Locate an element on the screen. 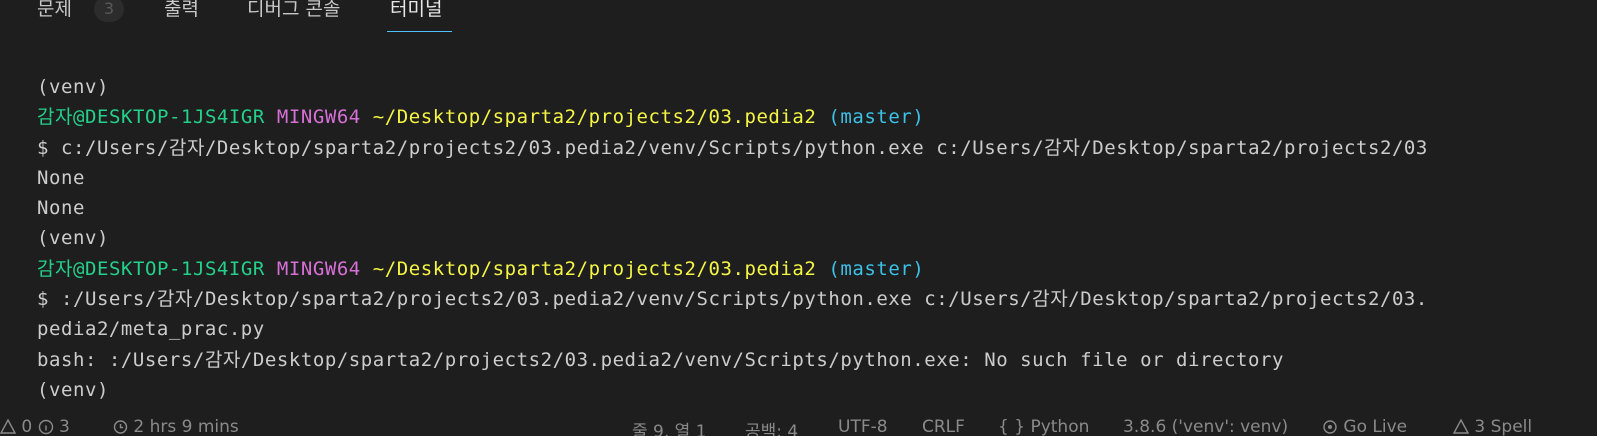 This screenshot has width=1597, height=436. spell-status: 3 Spell is located at coordinates (1492, 426).